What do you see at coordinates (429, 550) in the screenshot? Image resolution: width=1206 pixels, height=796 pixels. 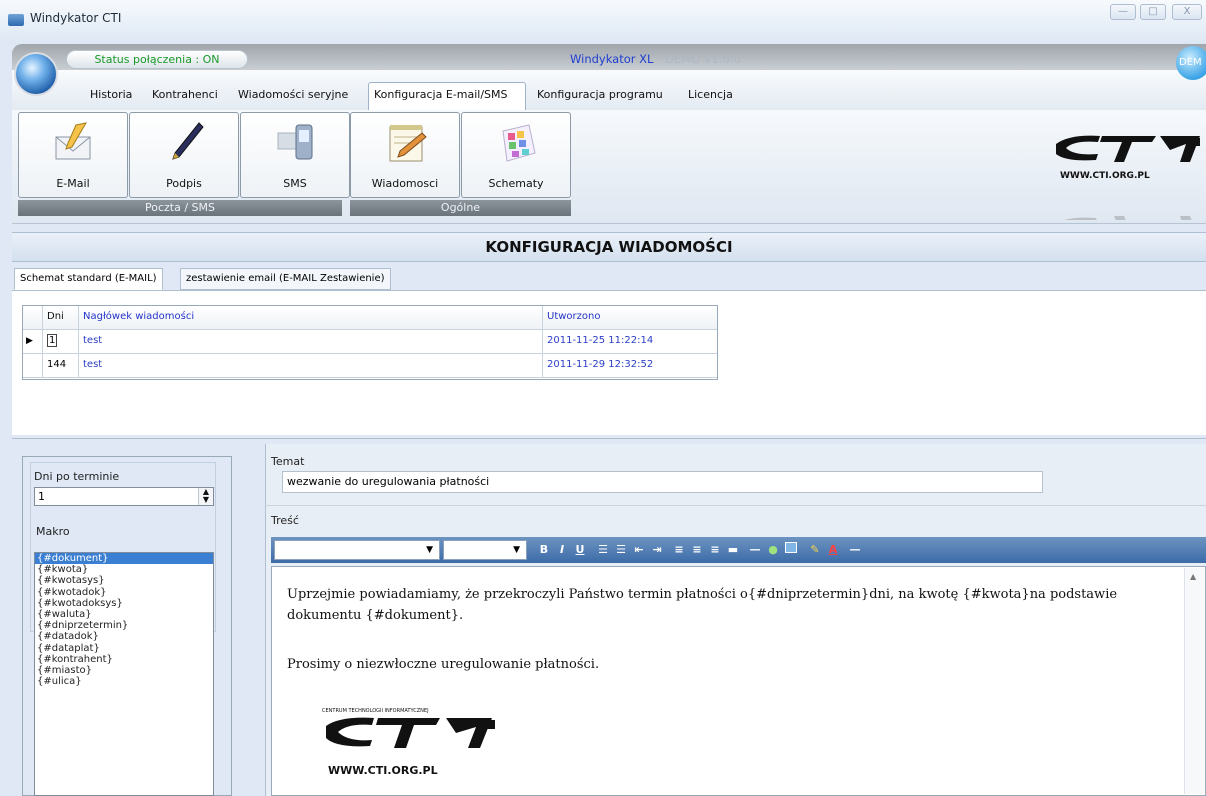 I see `chevron-down-icon: ▼` at bounding box center [429, 550].